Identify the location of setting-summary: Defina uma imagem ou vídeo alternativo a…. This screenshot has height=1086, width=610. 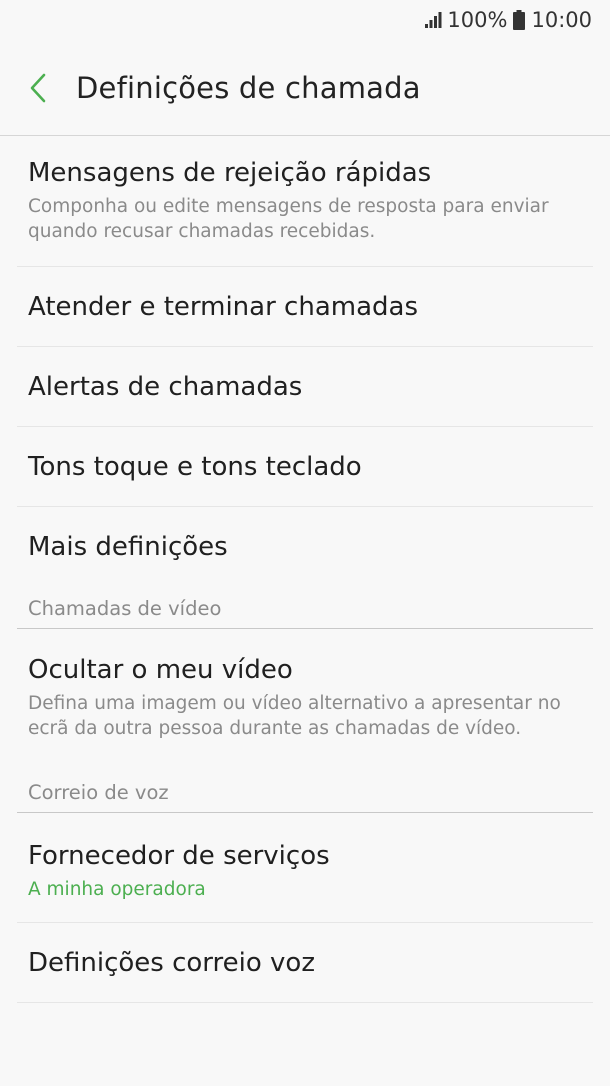
(294, 716).